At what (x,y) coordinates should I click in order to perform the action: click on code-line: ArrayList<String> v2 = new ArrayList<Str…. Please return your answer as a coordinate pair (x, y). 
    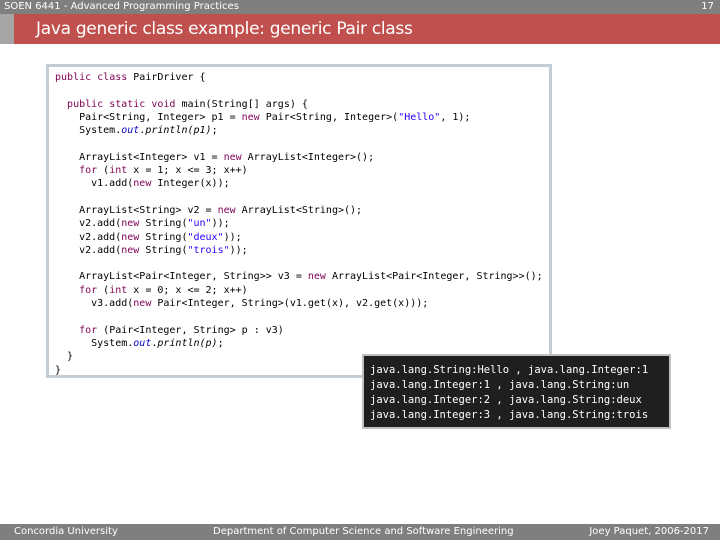
    Looking at the image, I should click on (209, 210).